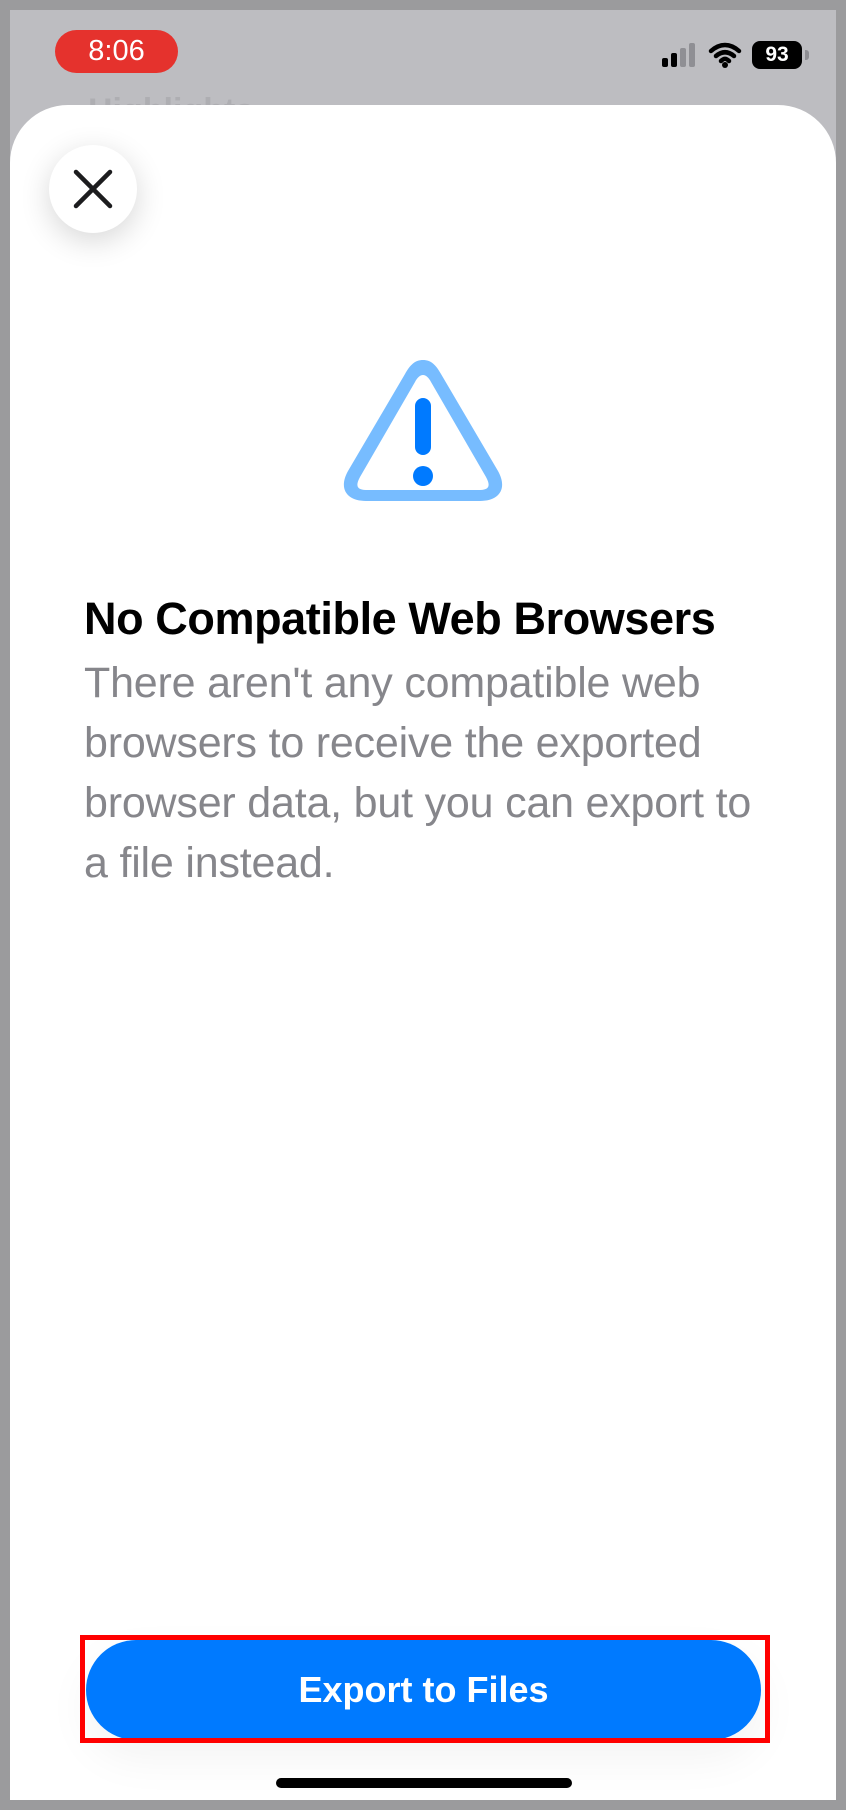 This screenshot has width=846, height=1810. What do you see at coordinates (423, 430) in the screenshot?
I see `warning-triangle-icon` at bounding box center [423, 430].